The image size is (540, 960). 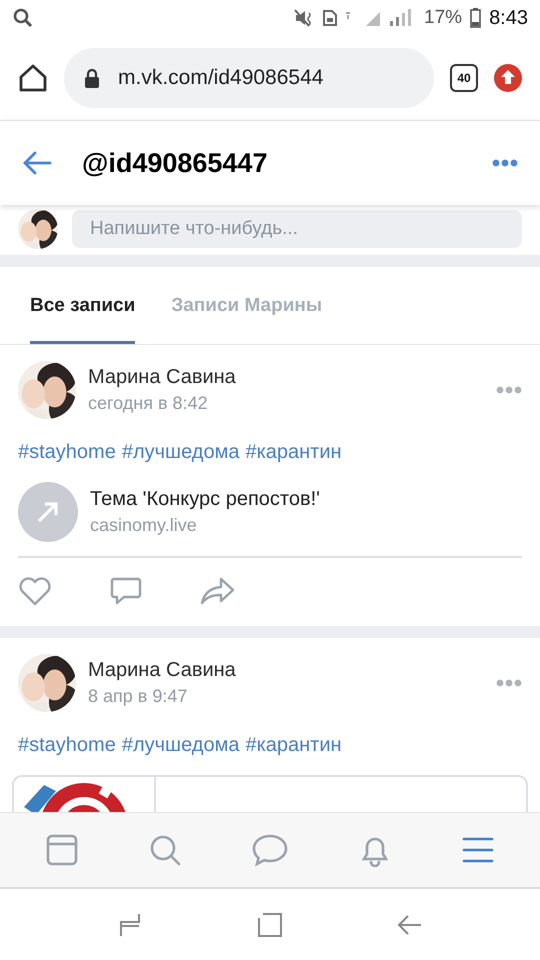 What do you see at coordinates (175, 163) in the screenshot?
I see `page-title: @id490865447` at bounding box center [175, 163].